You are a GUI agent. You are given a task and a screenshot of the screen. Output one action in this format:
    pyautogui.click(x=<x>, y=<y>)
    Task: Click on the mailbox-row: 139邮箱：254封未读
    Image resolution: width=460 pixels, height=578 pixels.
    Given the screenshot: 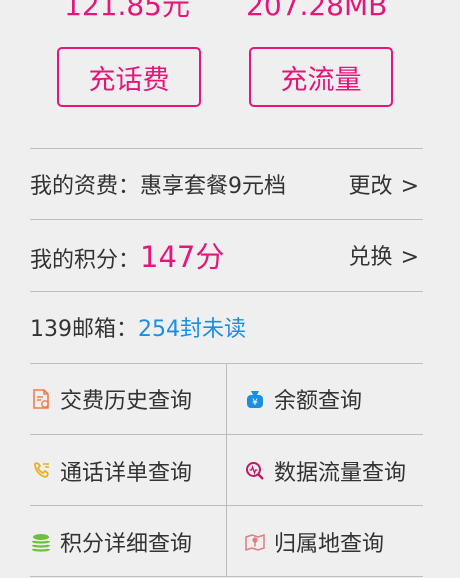 What is the action you would take?
    pyautogui.click(x=226, y=327)
    